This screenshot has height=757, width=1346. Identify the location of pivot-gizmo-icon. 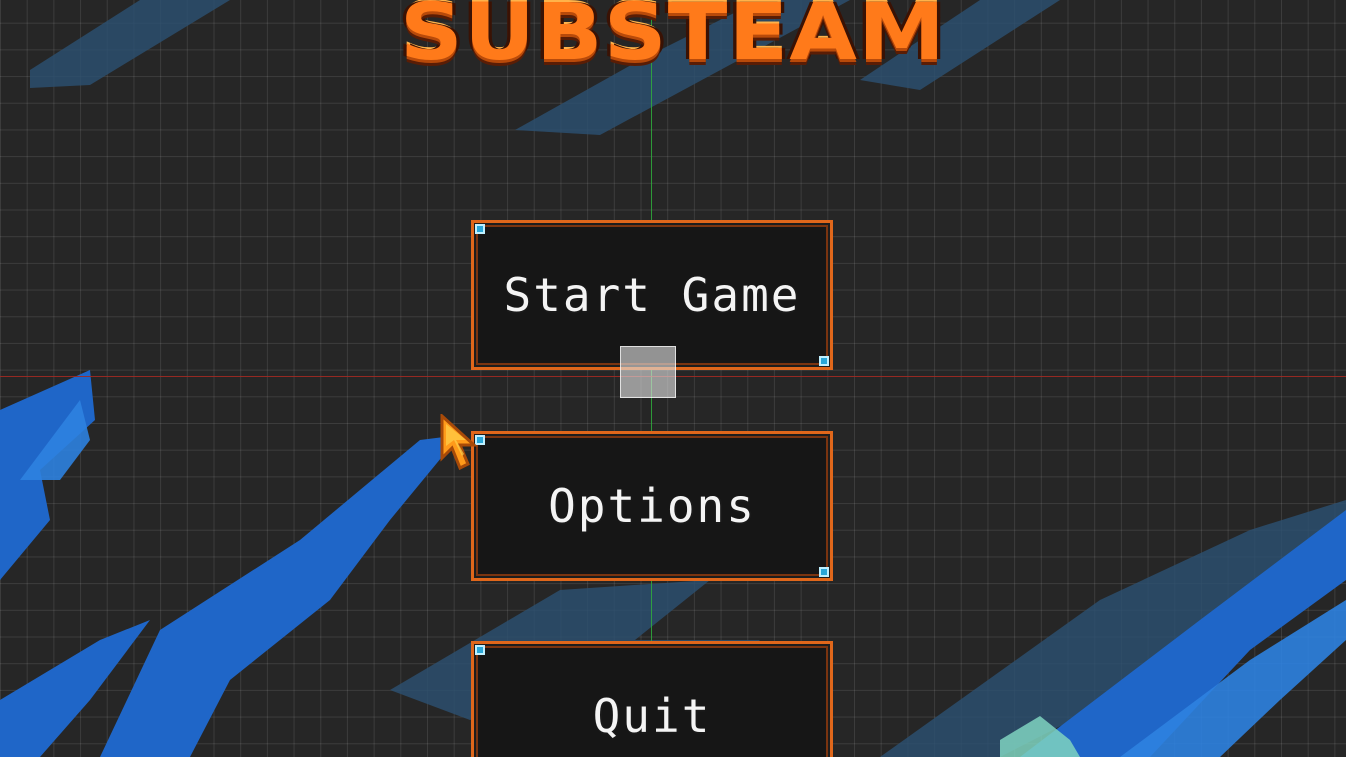
(648, 372).